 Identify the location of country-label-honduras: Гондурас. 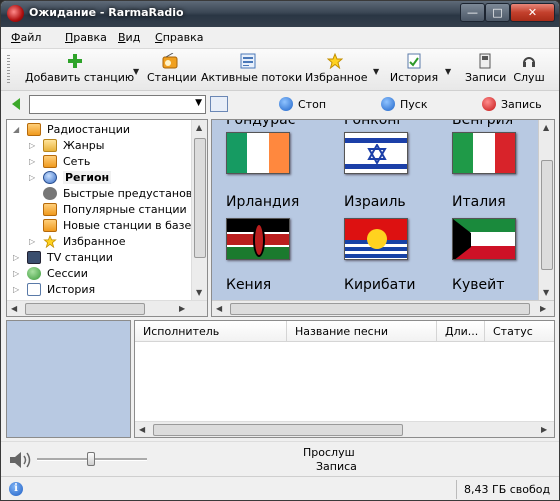
(260, 124).